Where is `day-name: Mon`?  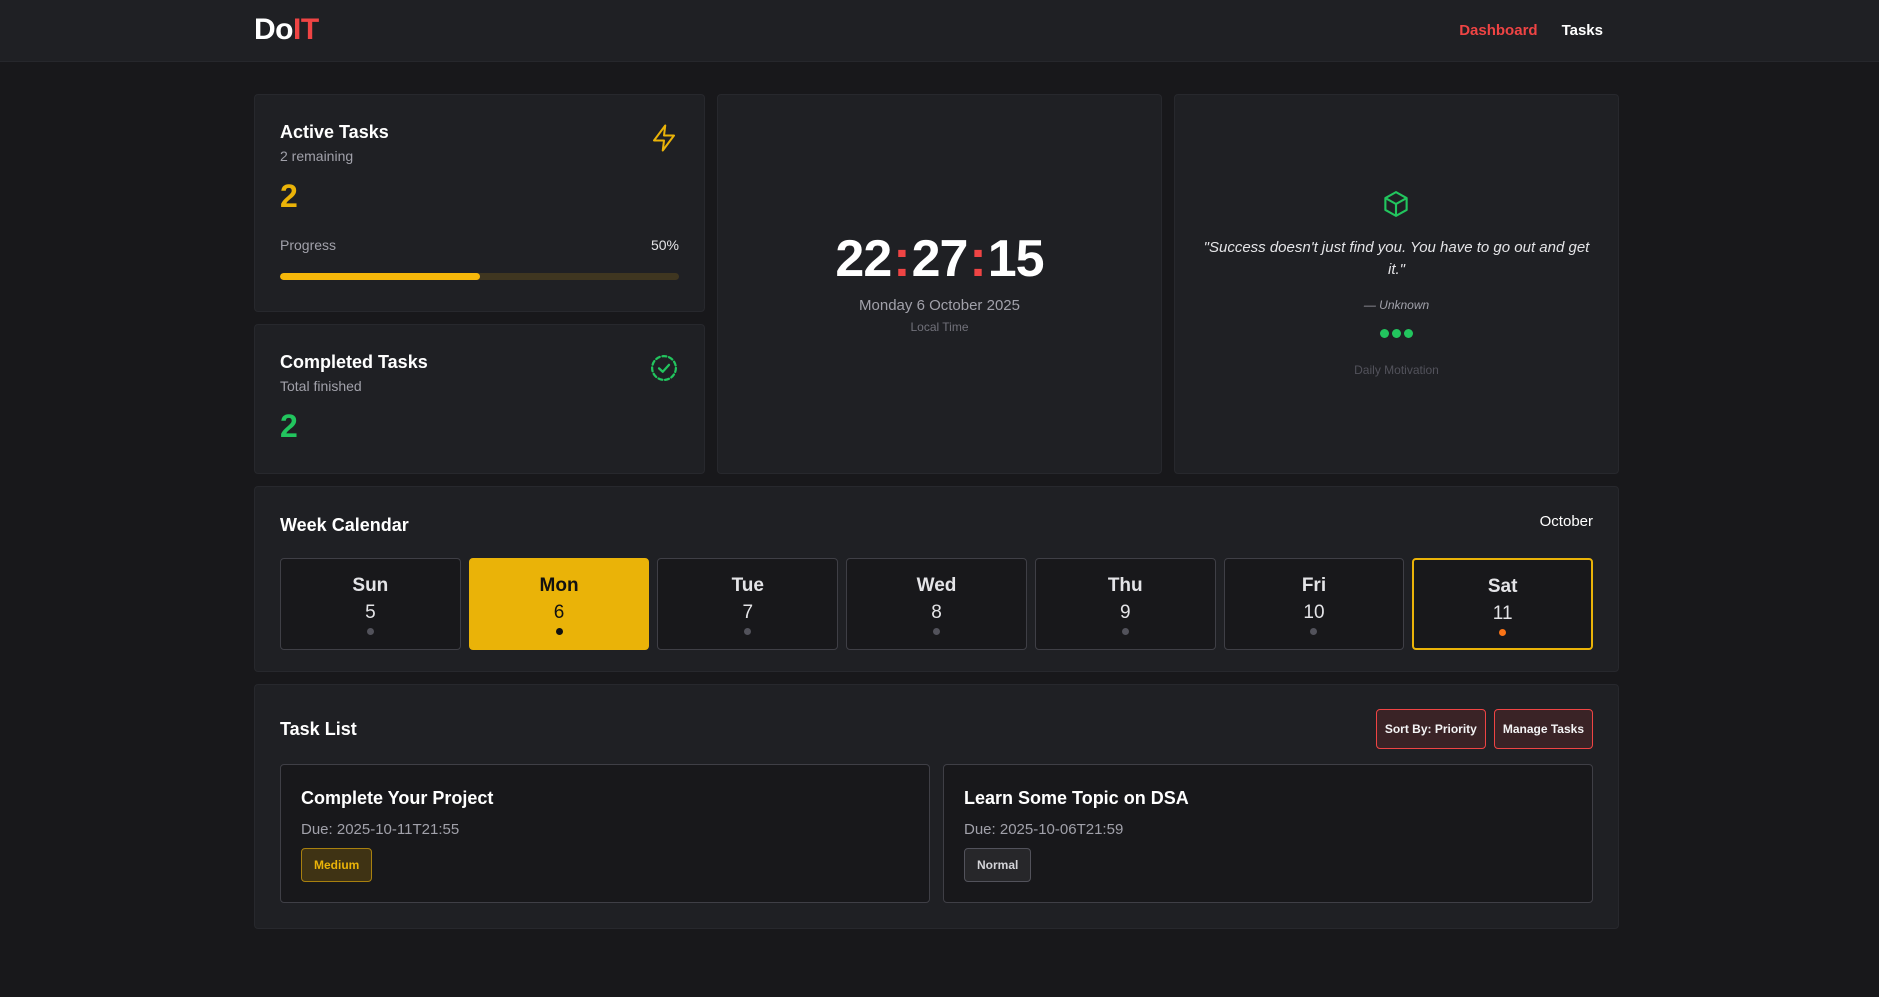 day-name: Mon is located at coordinates (559, 585).